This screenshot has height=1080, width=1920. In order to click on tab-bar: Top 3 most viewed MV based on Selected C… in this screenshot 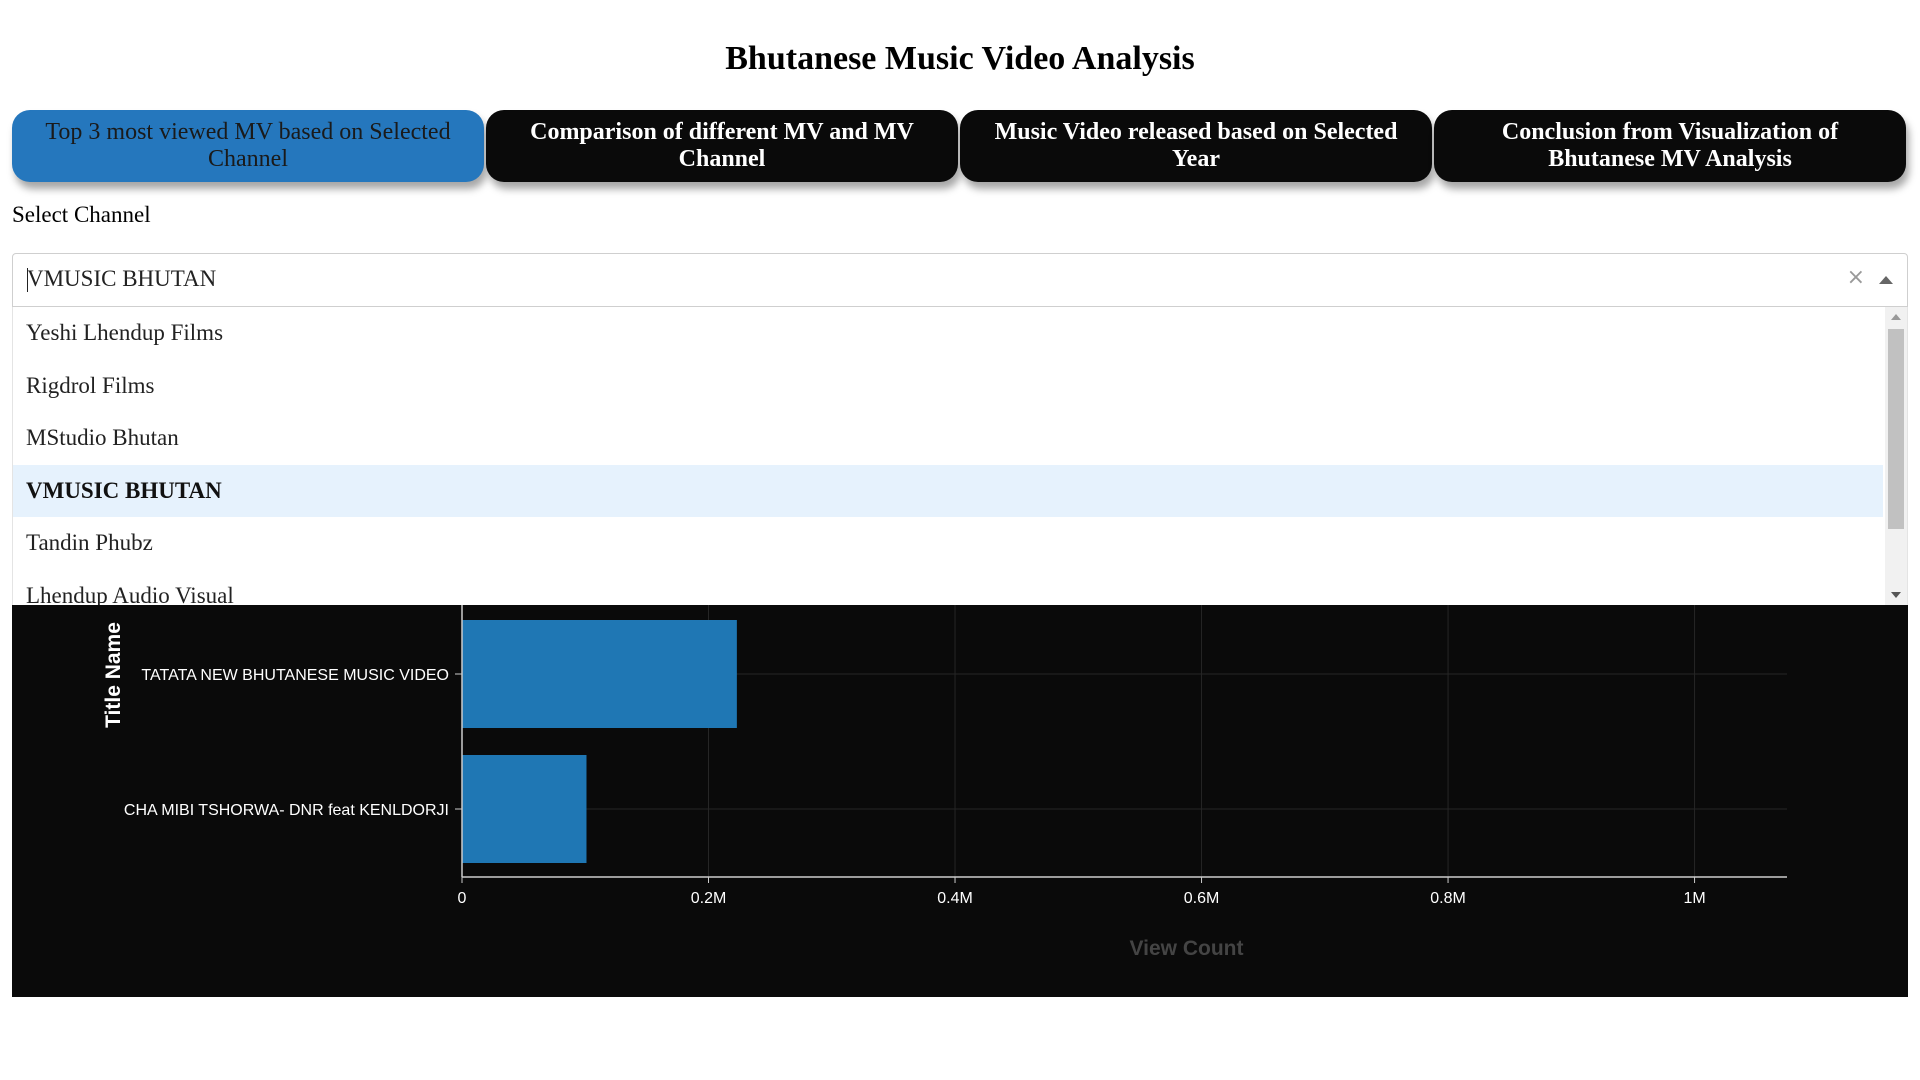, I will do `click(960, 147)`.